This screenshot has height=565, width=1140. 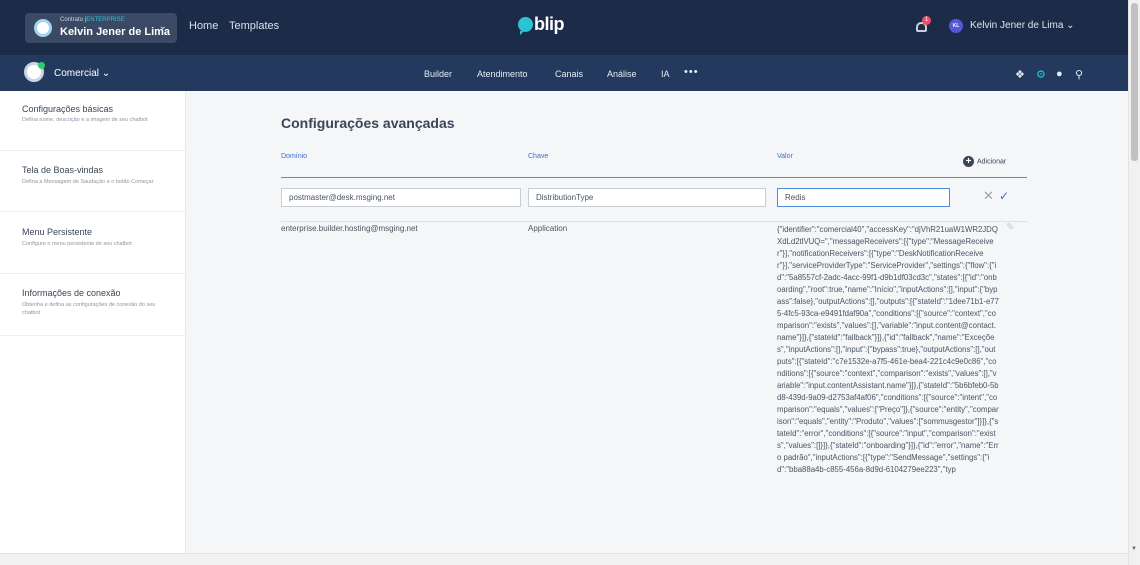 I want to click on home-link: Home, so click(x=203, y=26).